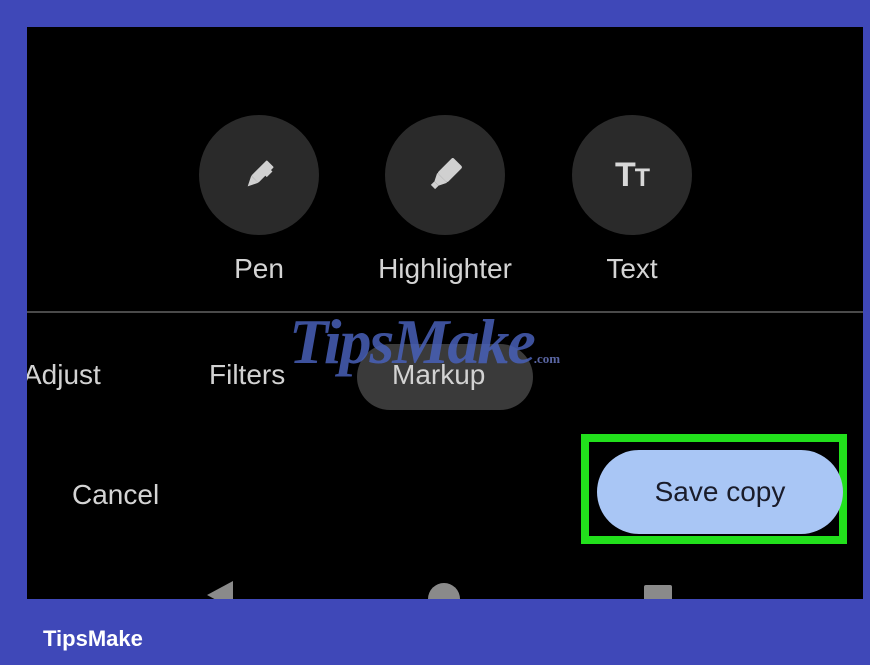 The image size is (870, 665). I want to click on text-icon: TT, so click(632, 174).